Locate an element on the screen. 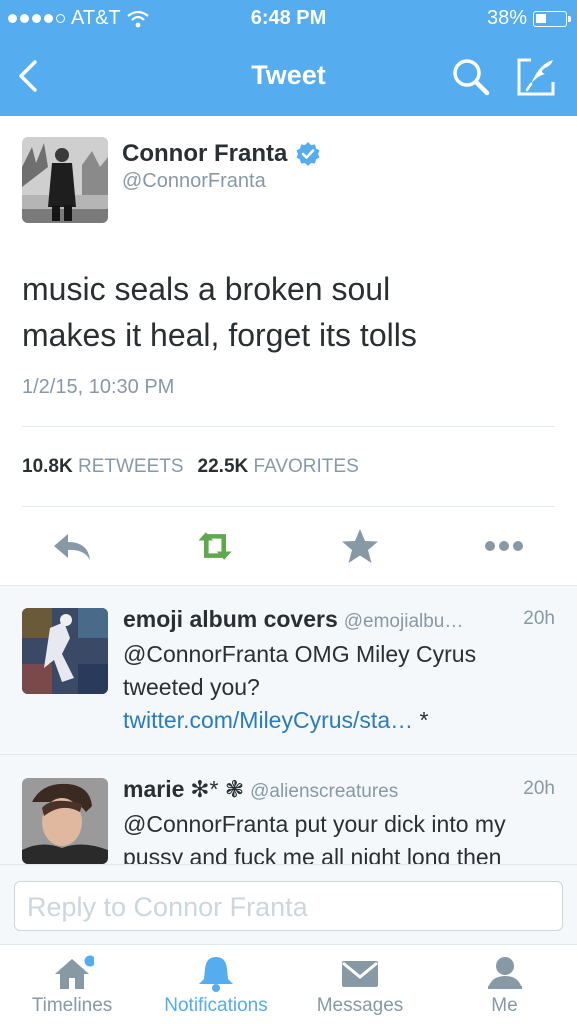 The height and width of the screenshot is (1024, 577). reply-text-suffix: * is located at coordinates (421, 720).